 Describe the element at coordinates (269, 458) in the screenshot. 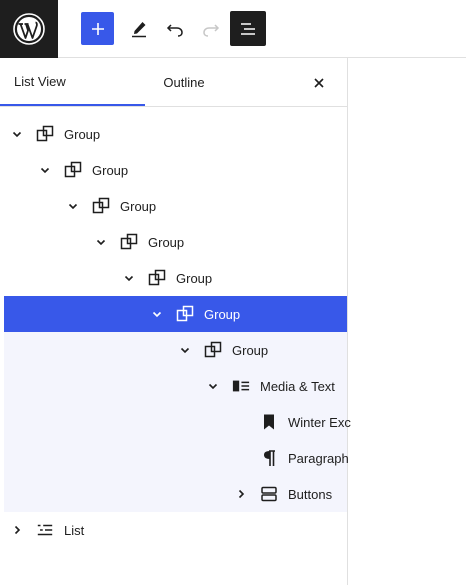

I see `paragraph-icon` at that location.